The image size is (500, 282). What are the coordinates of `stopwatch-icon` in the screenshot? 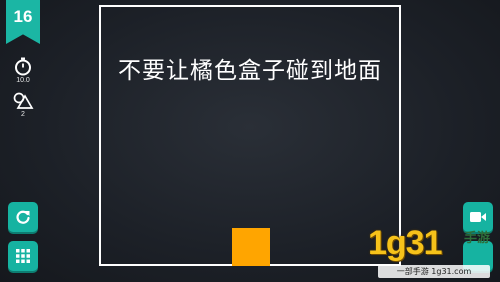 It's located at (23, 66).